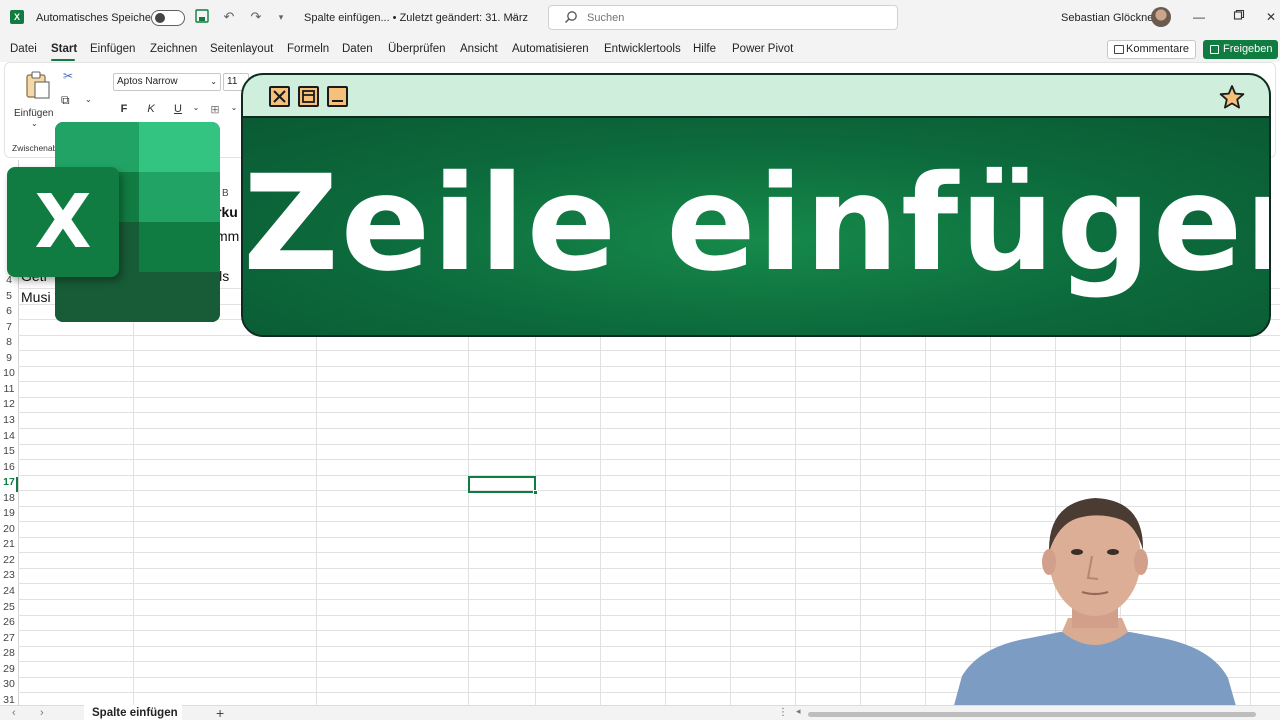 The image size is (1280, 720). I want to click on row-header-13: 13, so click(9, 420).